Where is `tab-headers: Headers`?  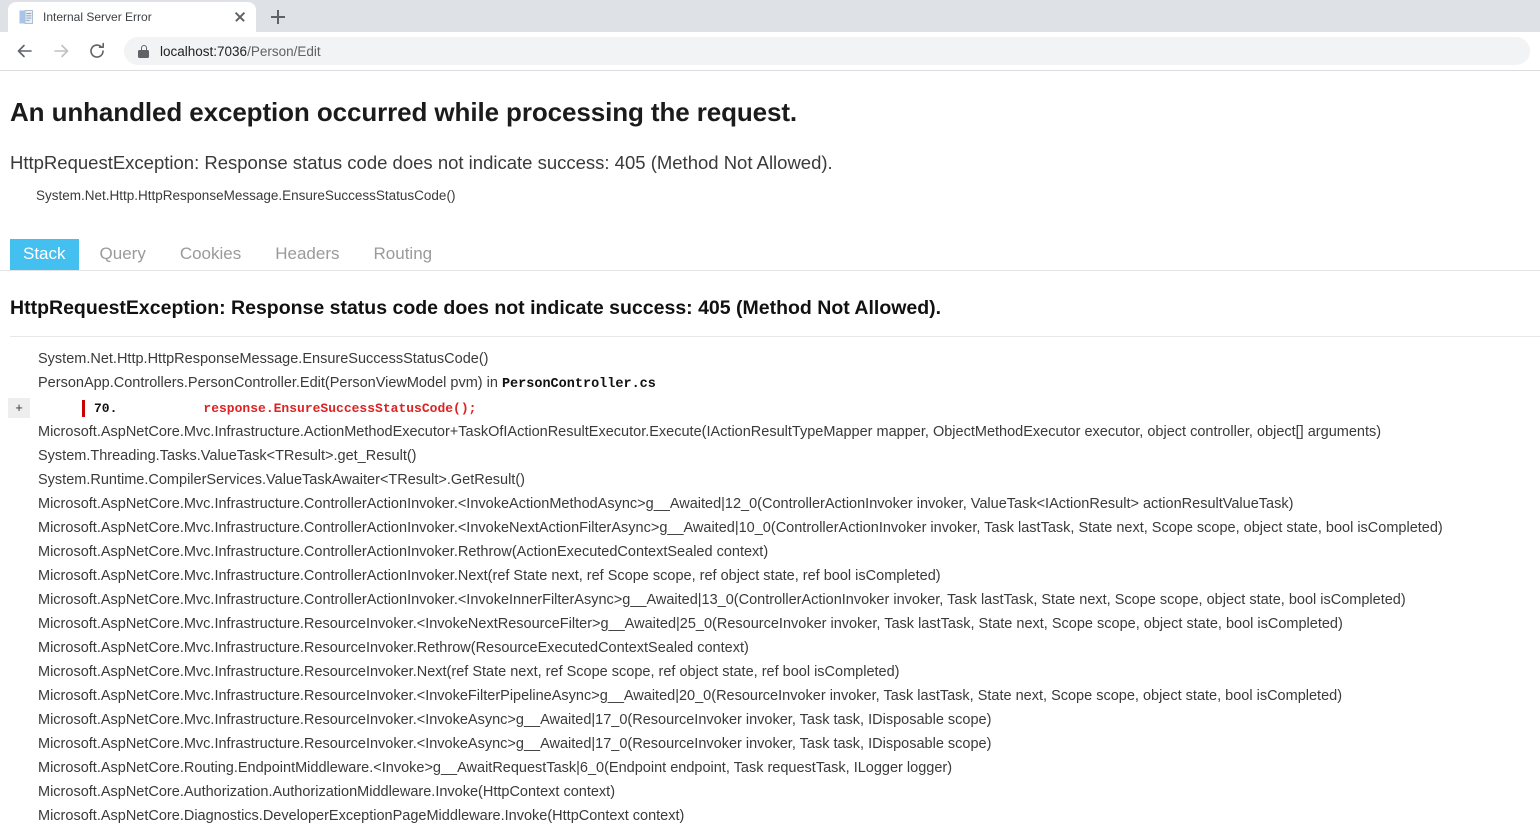
tab-headers: Headers is located at coordinates (307, 254).